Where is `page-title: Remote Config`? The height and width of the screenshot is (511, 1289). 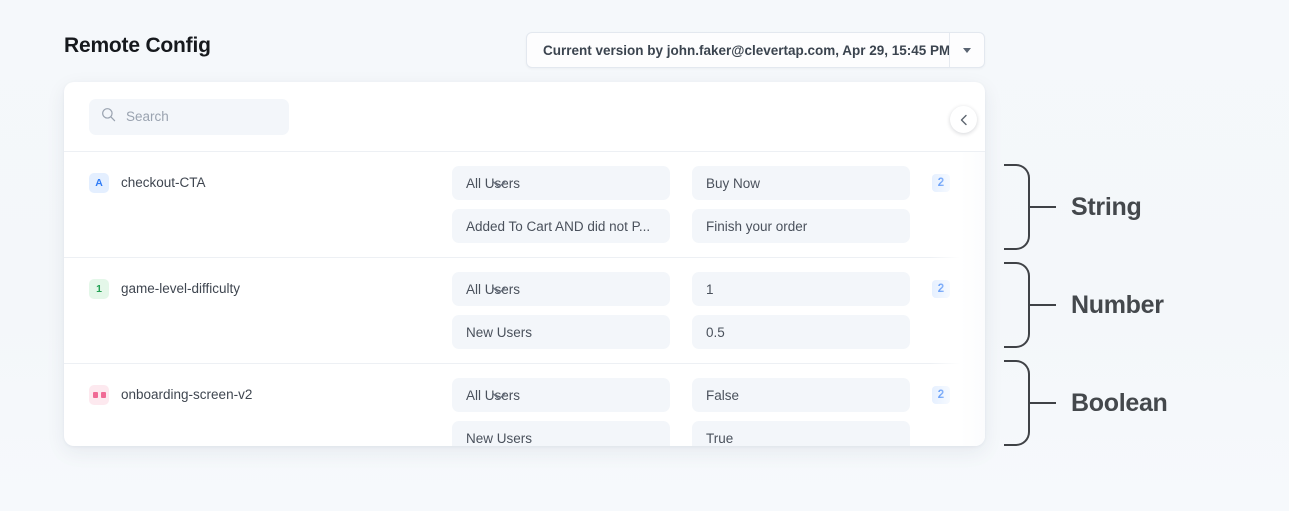
page-title: Remote Config is located at coordinates (137, 45).